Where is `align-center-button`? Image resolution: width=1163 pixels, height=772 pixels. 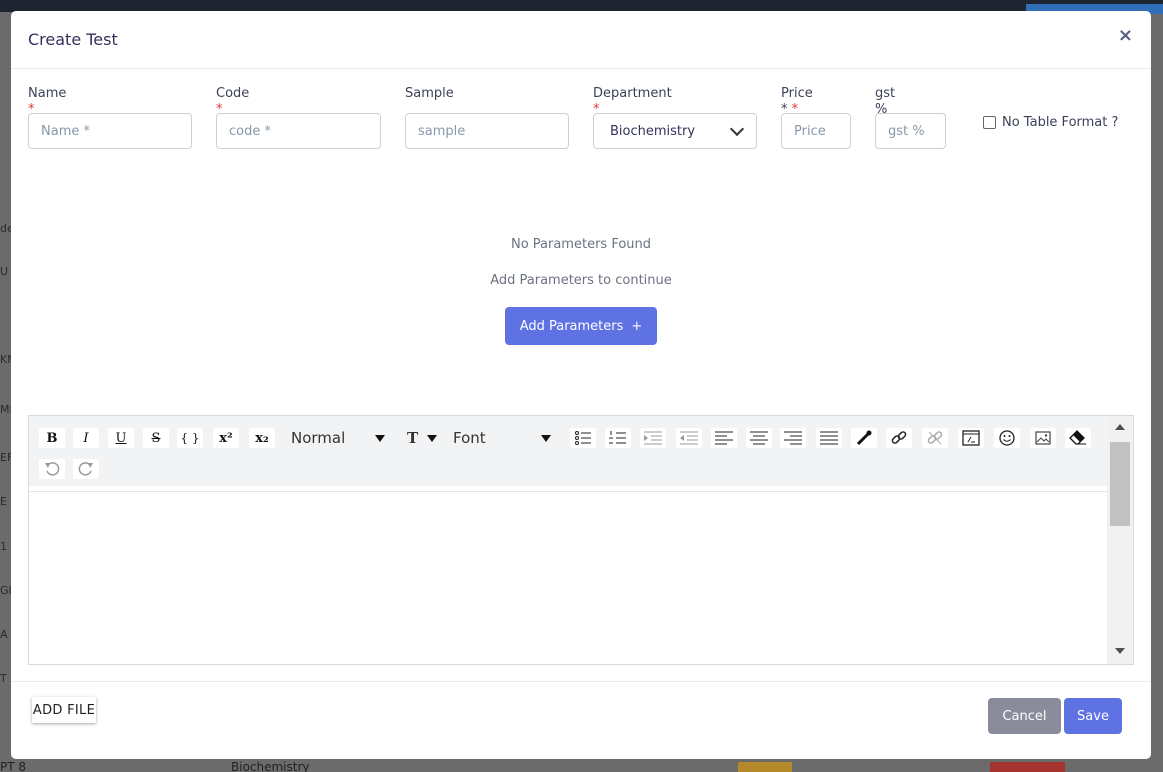
align-center-button is located at coordinates (759, 438).